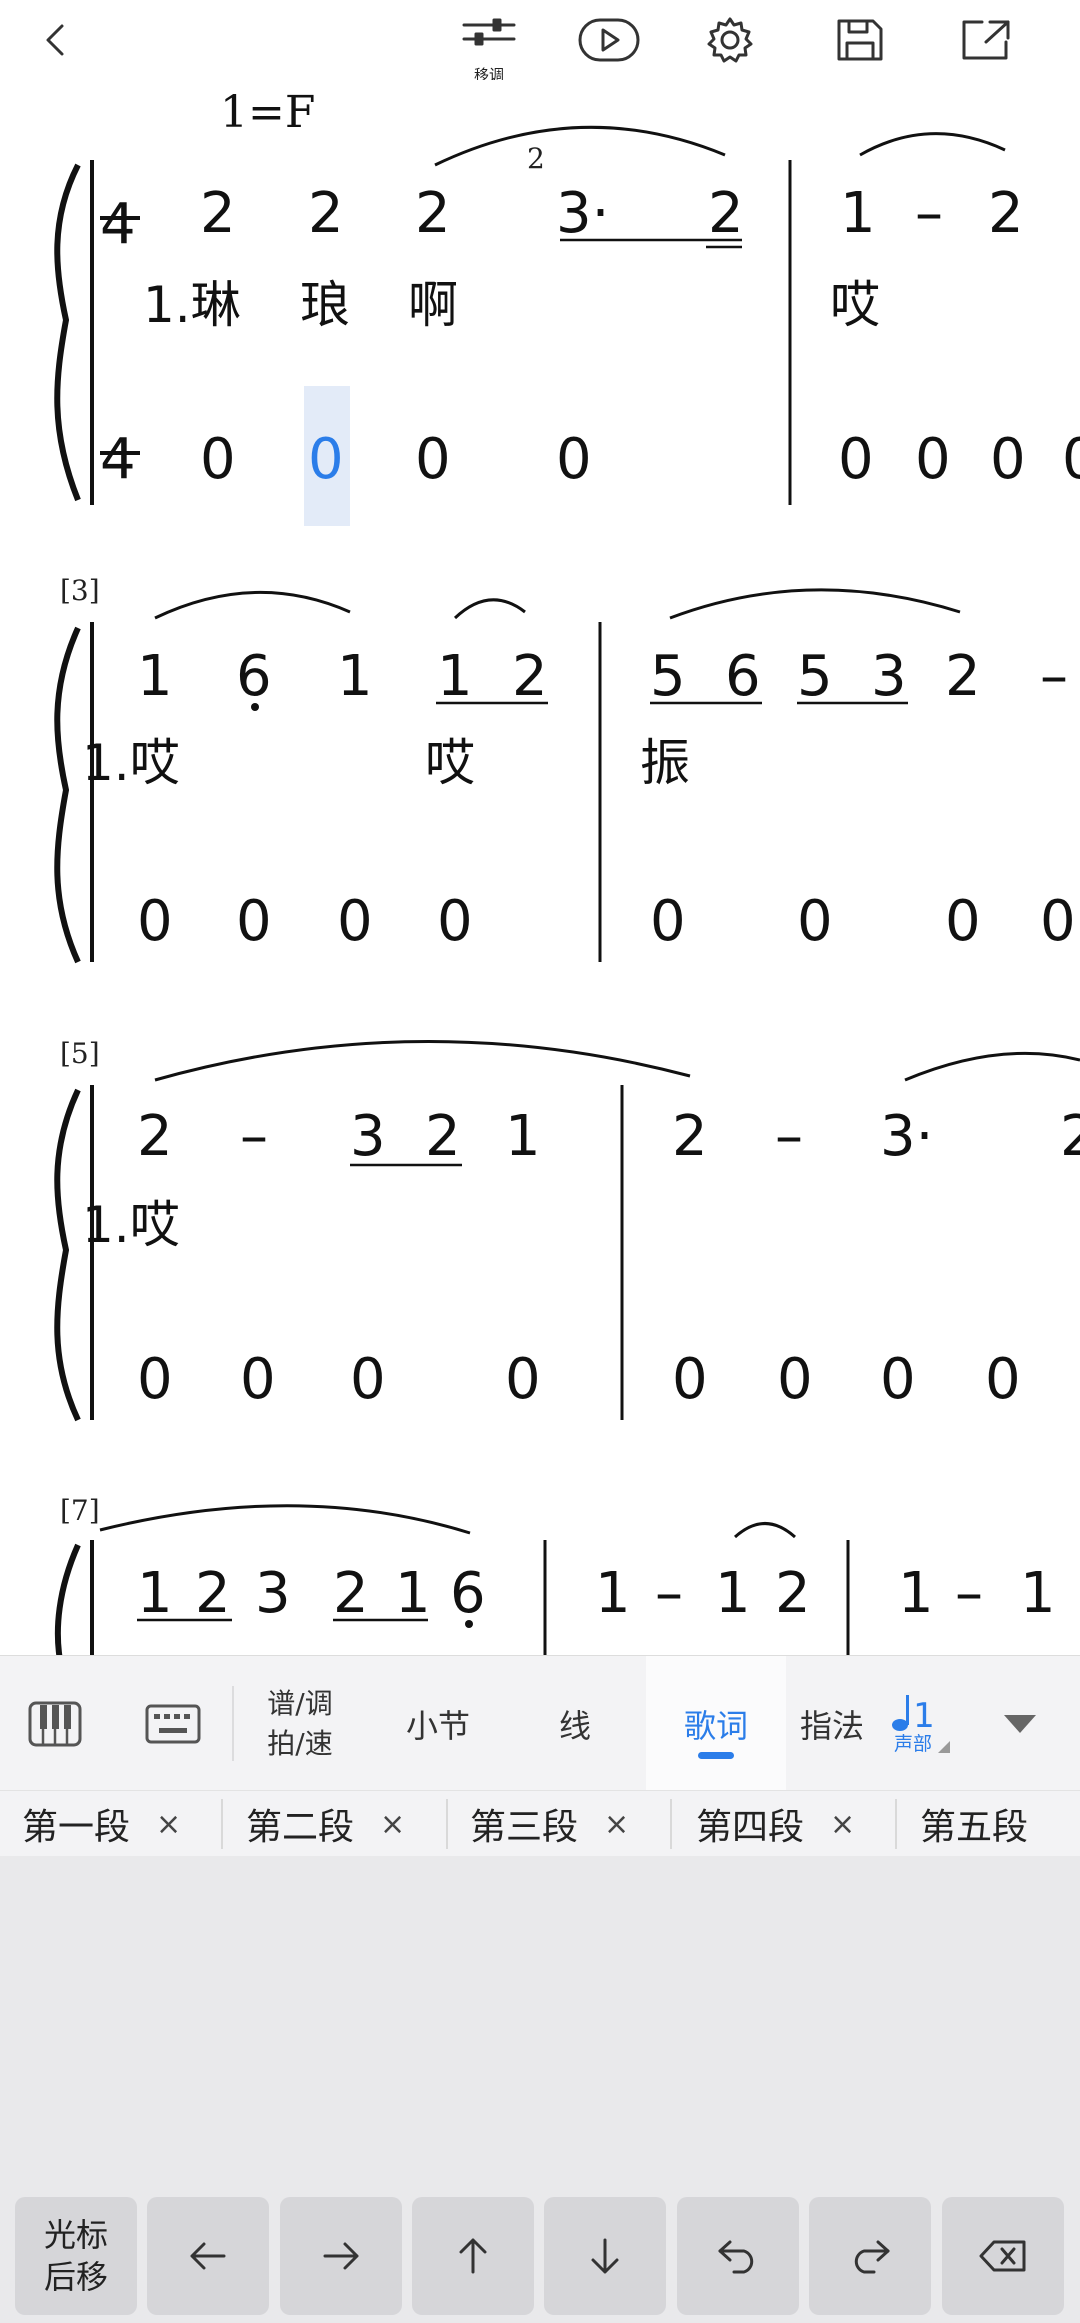 This screenshot has height=2323, width=1080. Describe the element at coordinates (605, 2256) in the screenshot. I see `move-down-button` at that location.